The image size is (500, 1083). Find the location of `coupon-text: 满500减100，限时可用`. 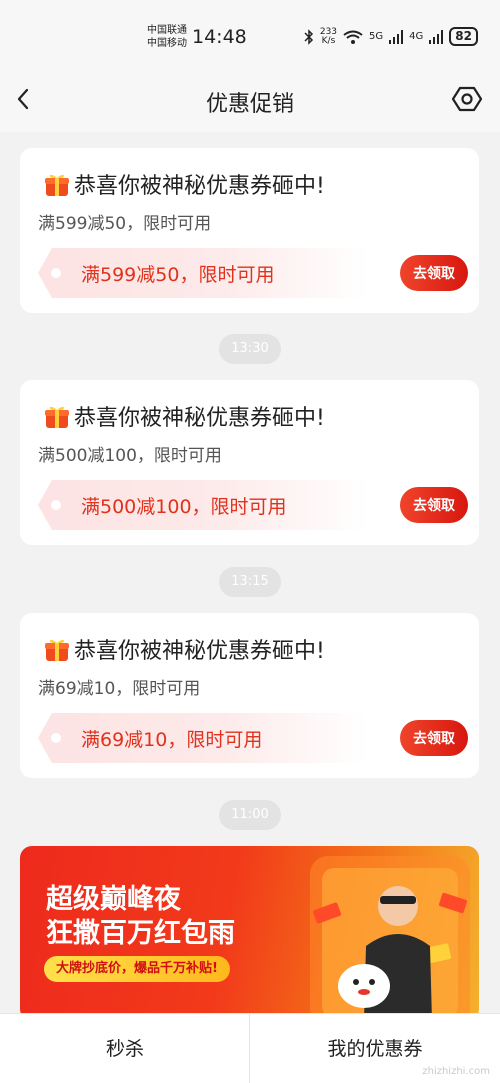

coupon-text: 满500减100，限时可用 is located at coordinates (184, 507).